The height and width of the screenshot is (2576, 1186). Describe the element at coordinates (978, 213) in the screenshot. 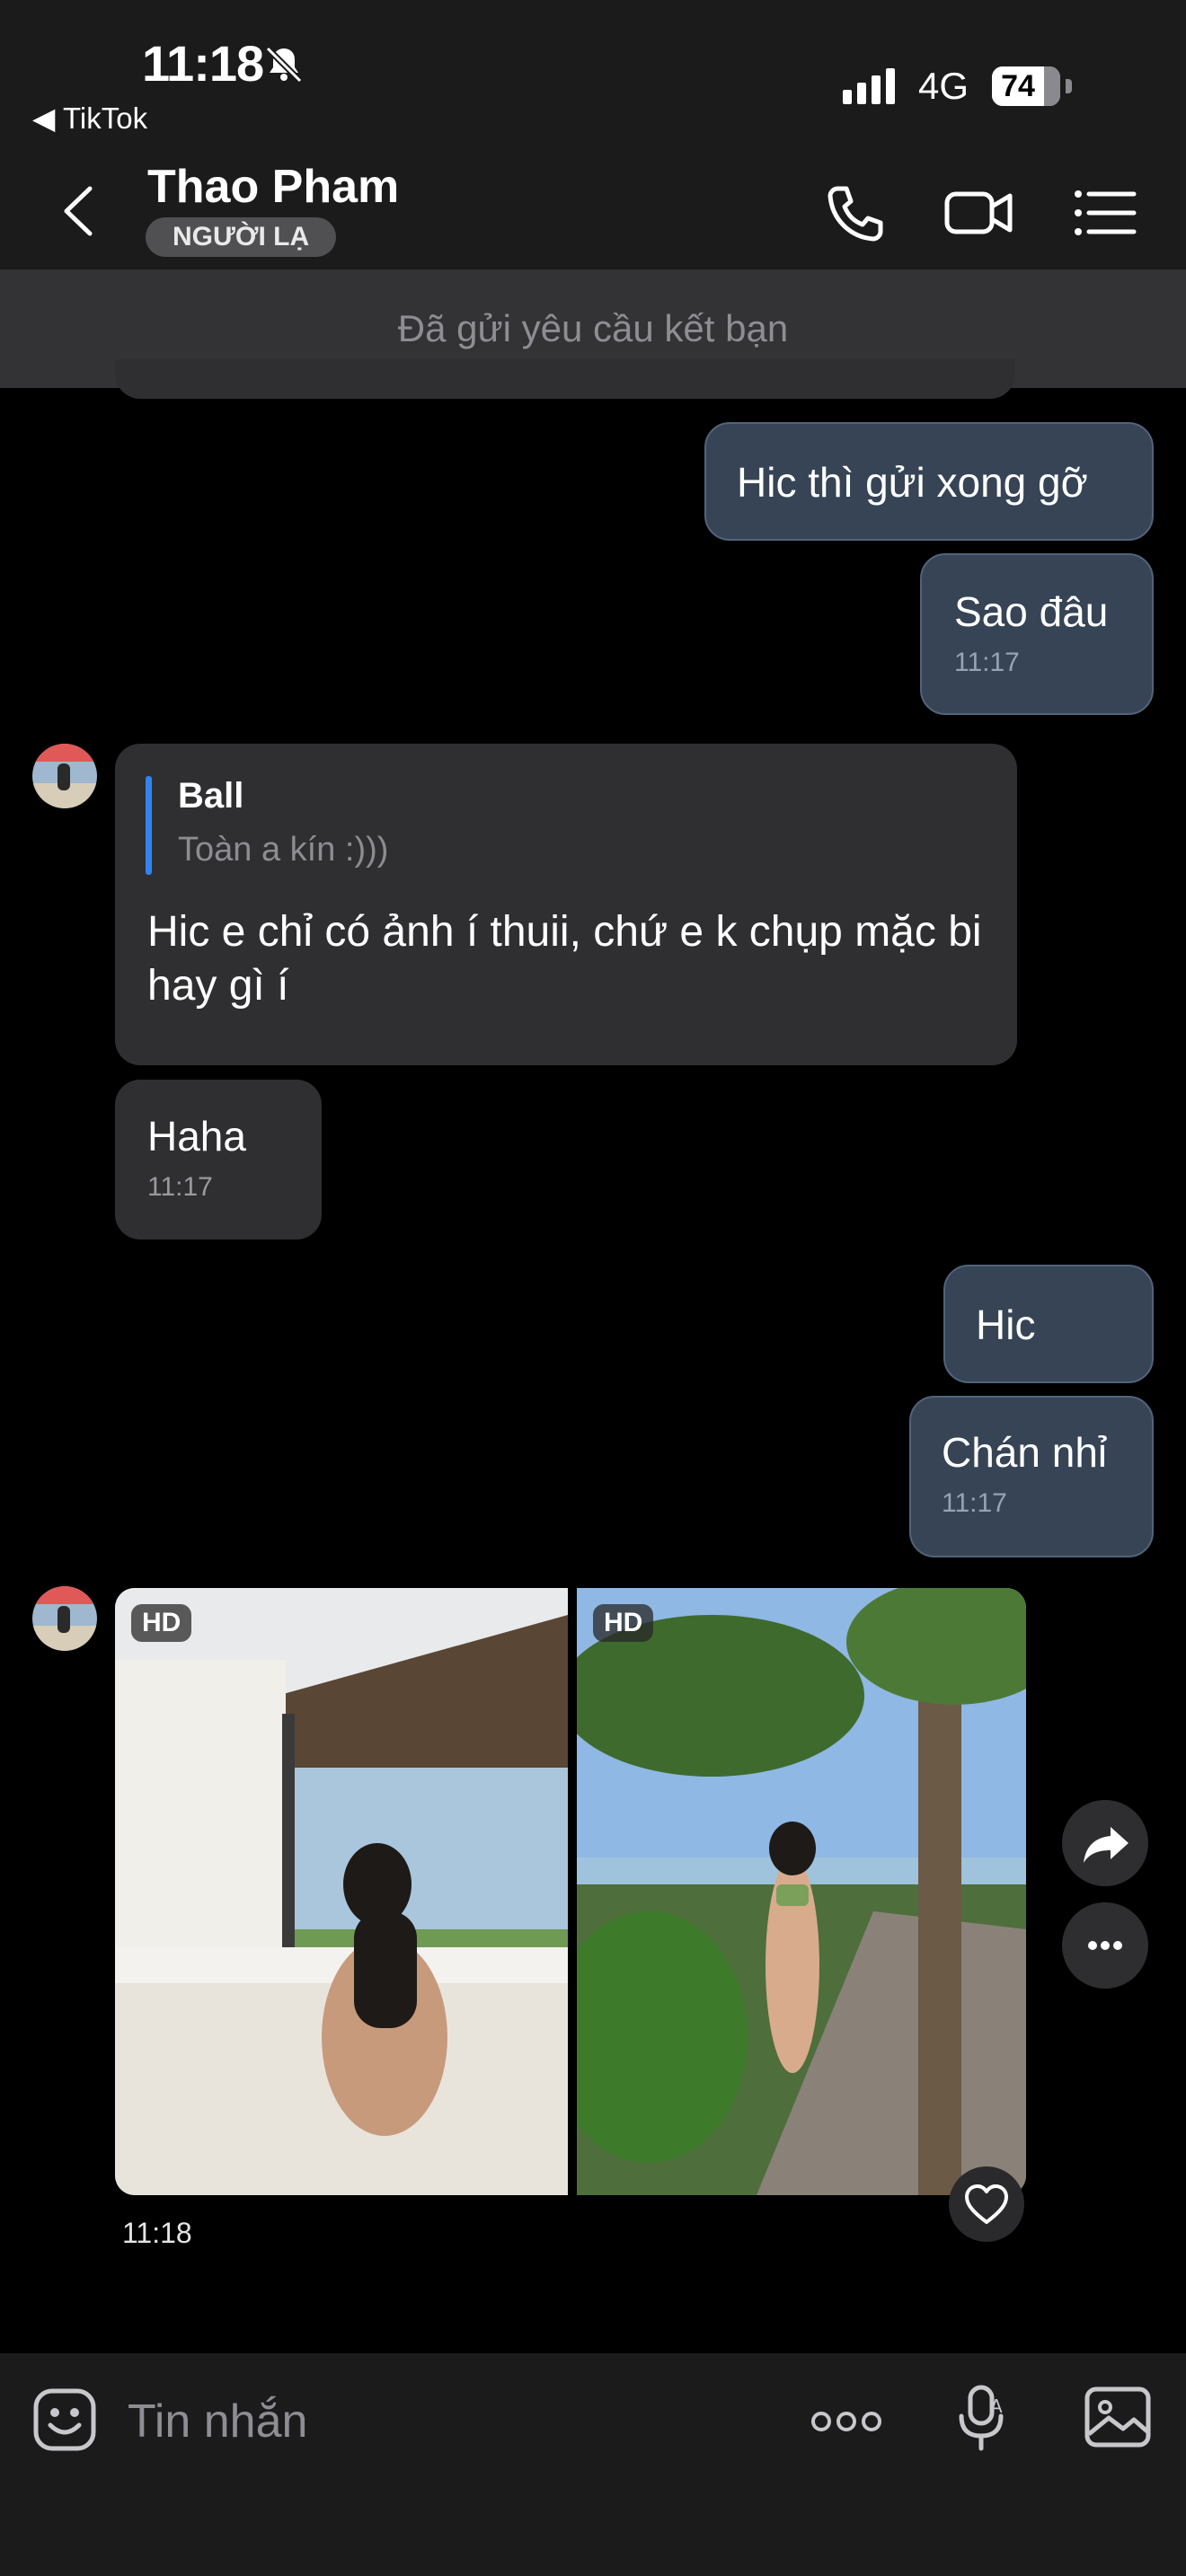

I see `video-call-icon` at that location.